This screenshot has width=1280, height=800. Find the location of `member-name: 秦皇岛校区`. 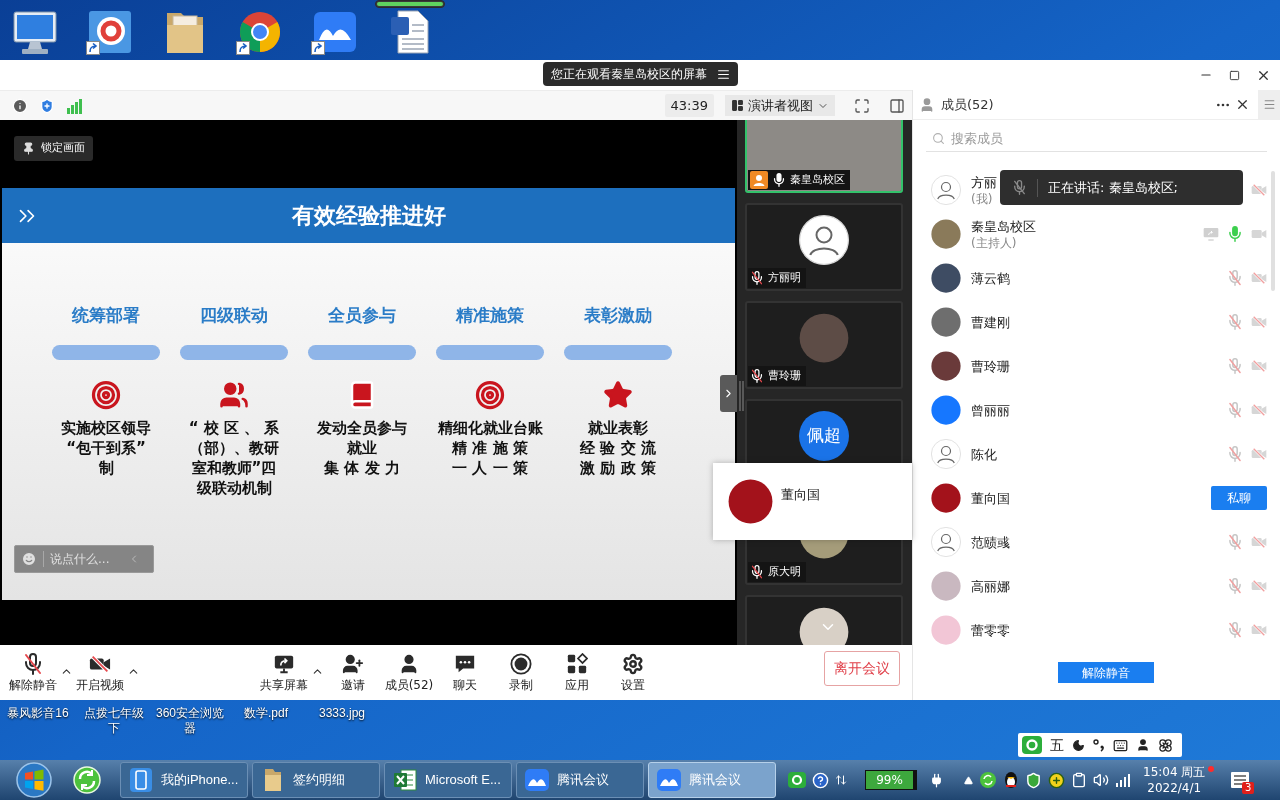

member-name: 秦皇岛校区 is located at coordinates (1003, 226).